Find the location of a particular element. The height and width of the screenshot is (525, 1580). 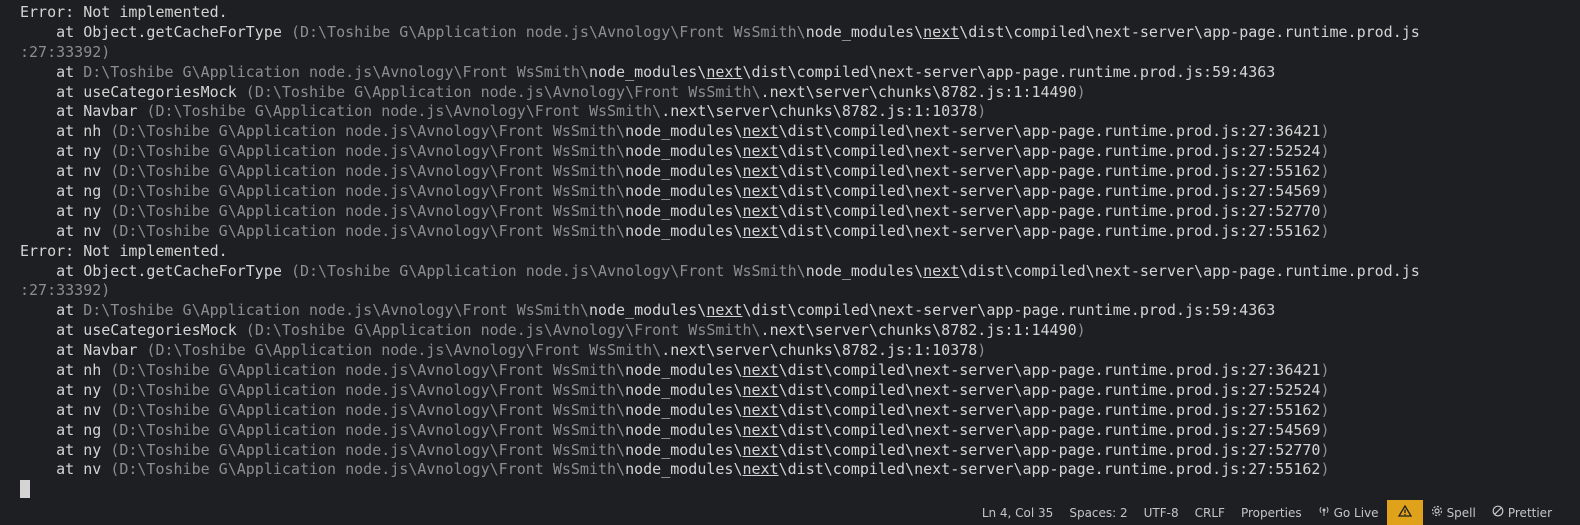

path-main: .next\server\chunks\8782.js:1:14490 is located at coordinates (918, 330).